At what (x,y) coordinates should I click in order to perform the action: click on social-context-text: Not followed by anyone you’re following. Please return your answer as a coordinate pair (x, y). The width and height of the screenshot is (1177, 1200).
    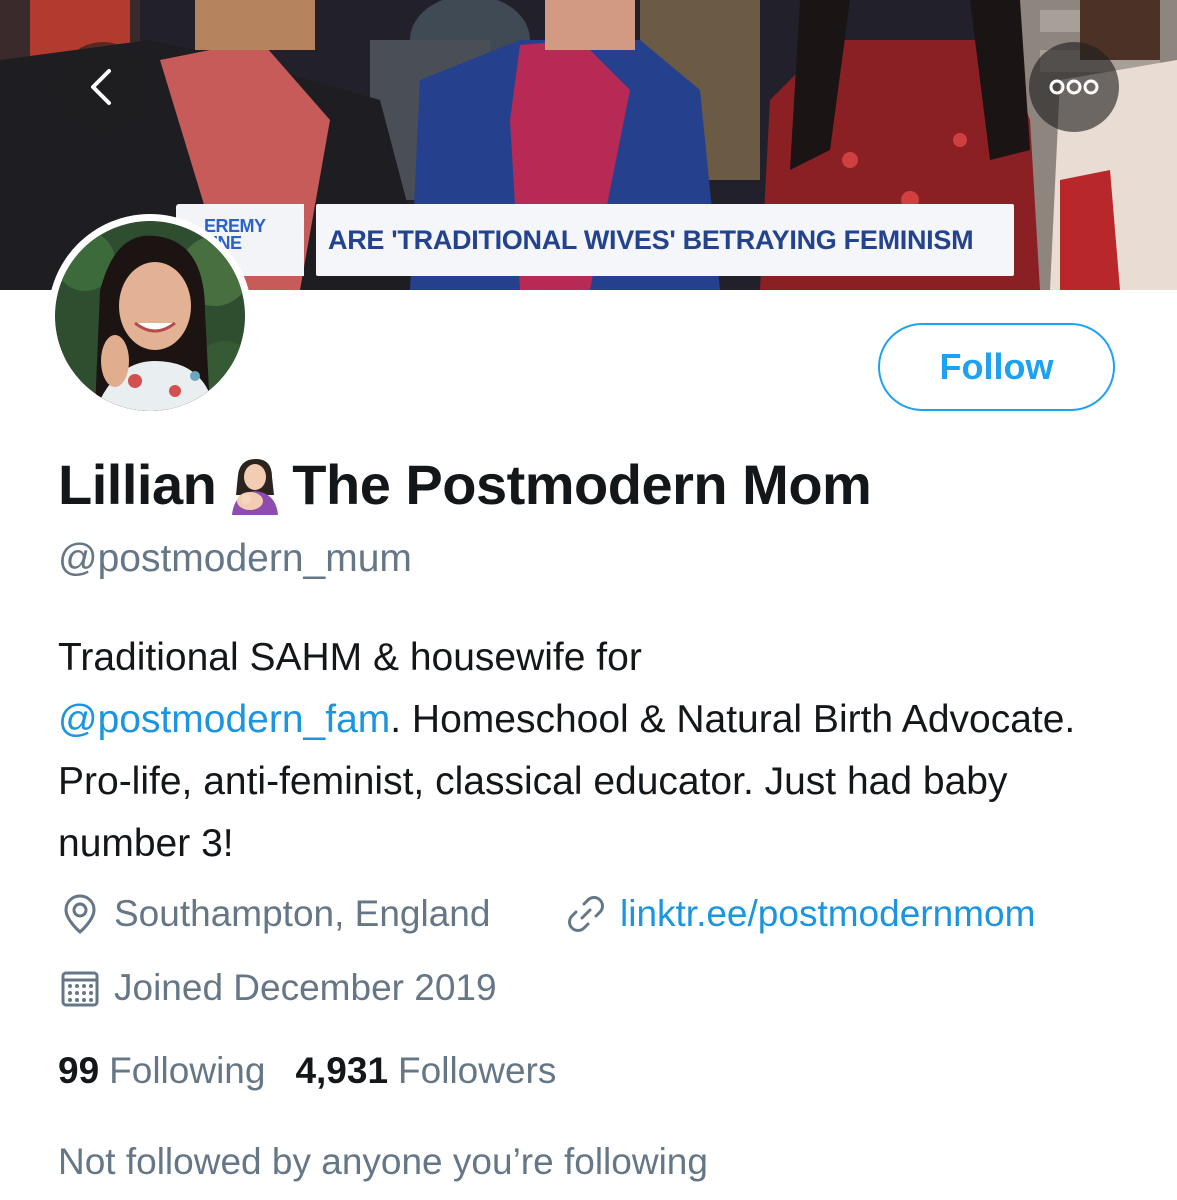
    Looking at the image, I should click on (383, 1161).